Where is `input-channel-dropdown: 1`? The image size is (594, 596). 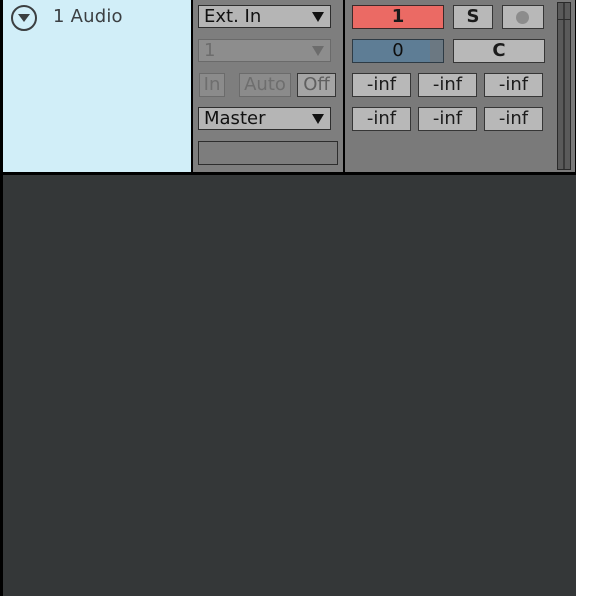 input-channel-dropdown: 1 is located at coordinates (264, 50).